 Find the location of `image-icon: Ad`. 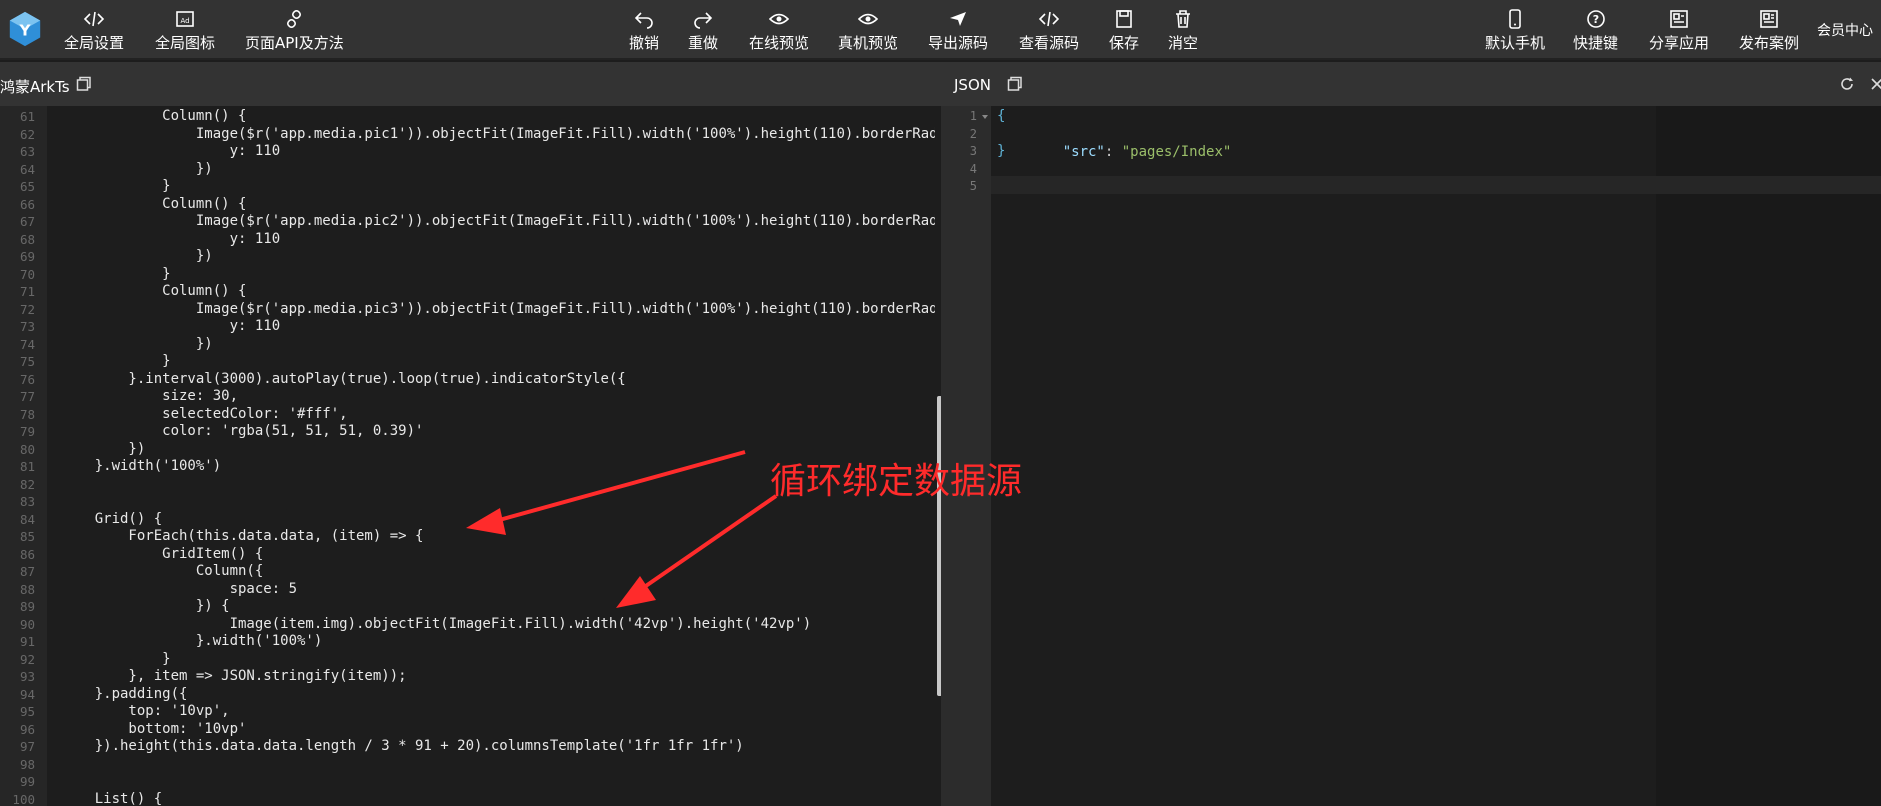

image-icon: Ad is located at coordinates (185, 19).